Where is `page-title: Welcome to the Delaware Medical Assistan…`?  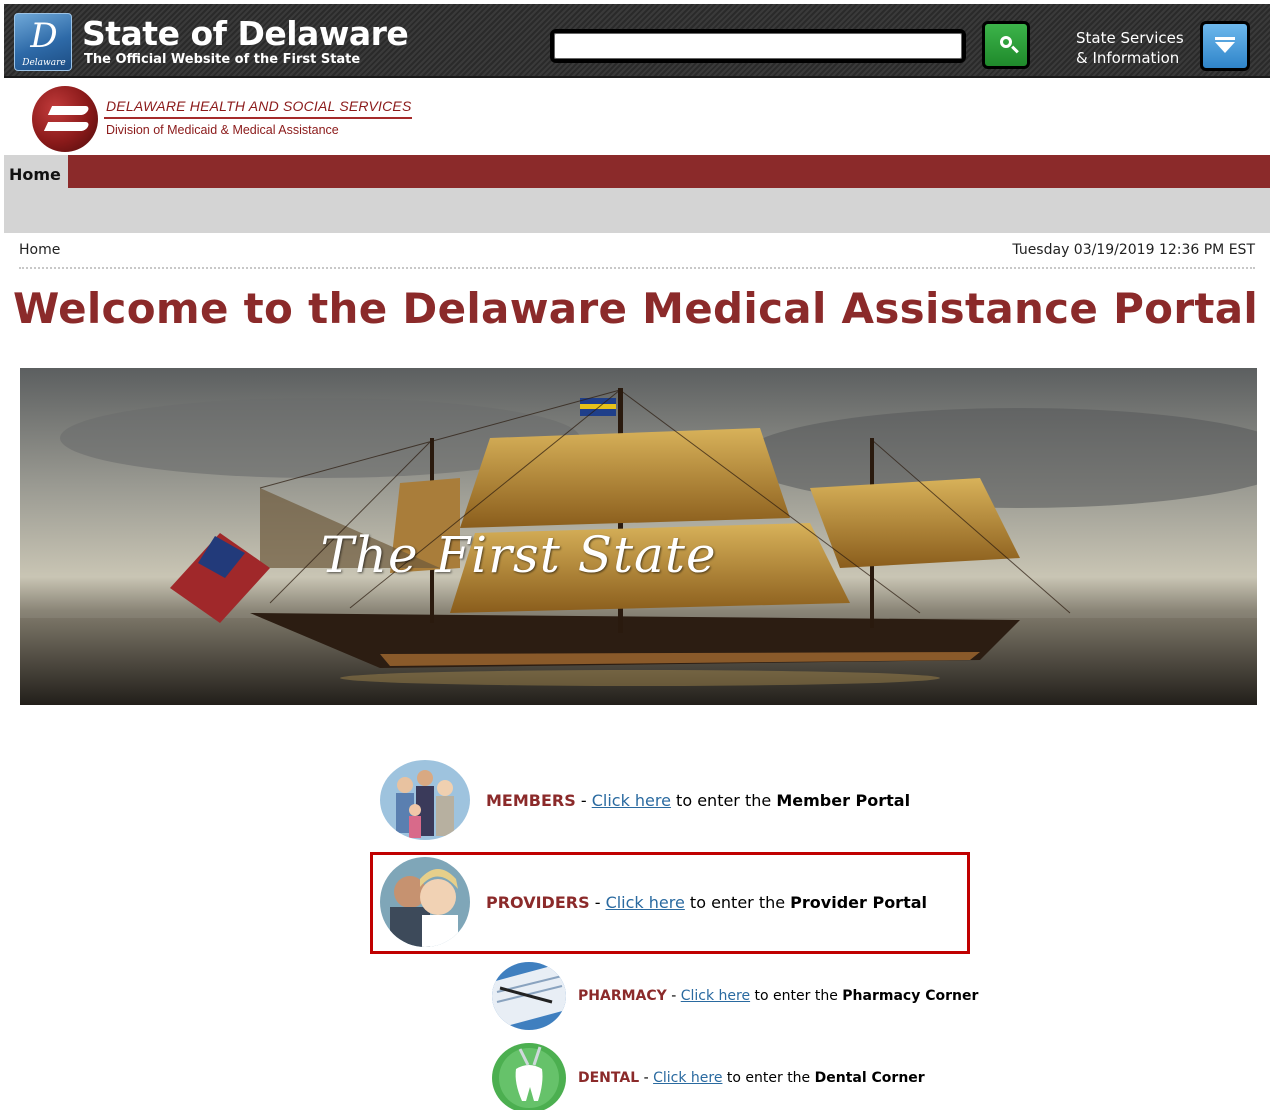
page-title: Welcome to the Delaware Medical Assistan… is located at coordinates (635, 308).